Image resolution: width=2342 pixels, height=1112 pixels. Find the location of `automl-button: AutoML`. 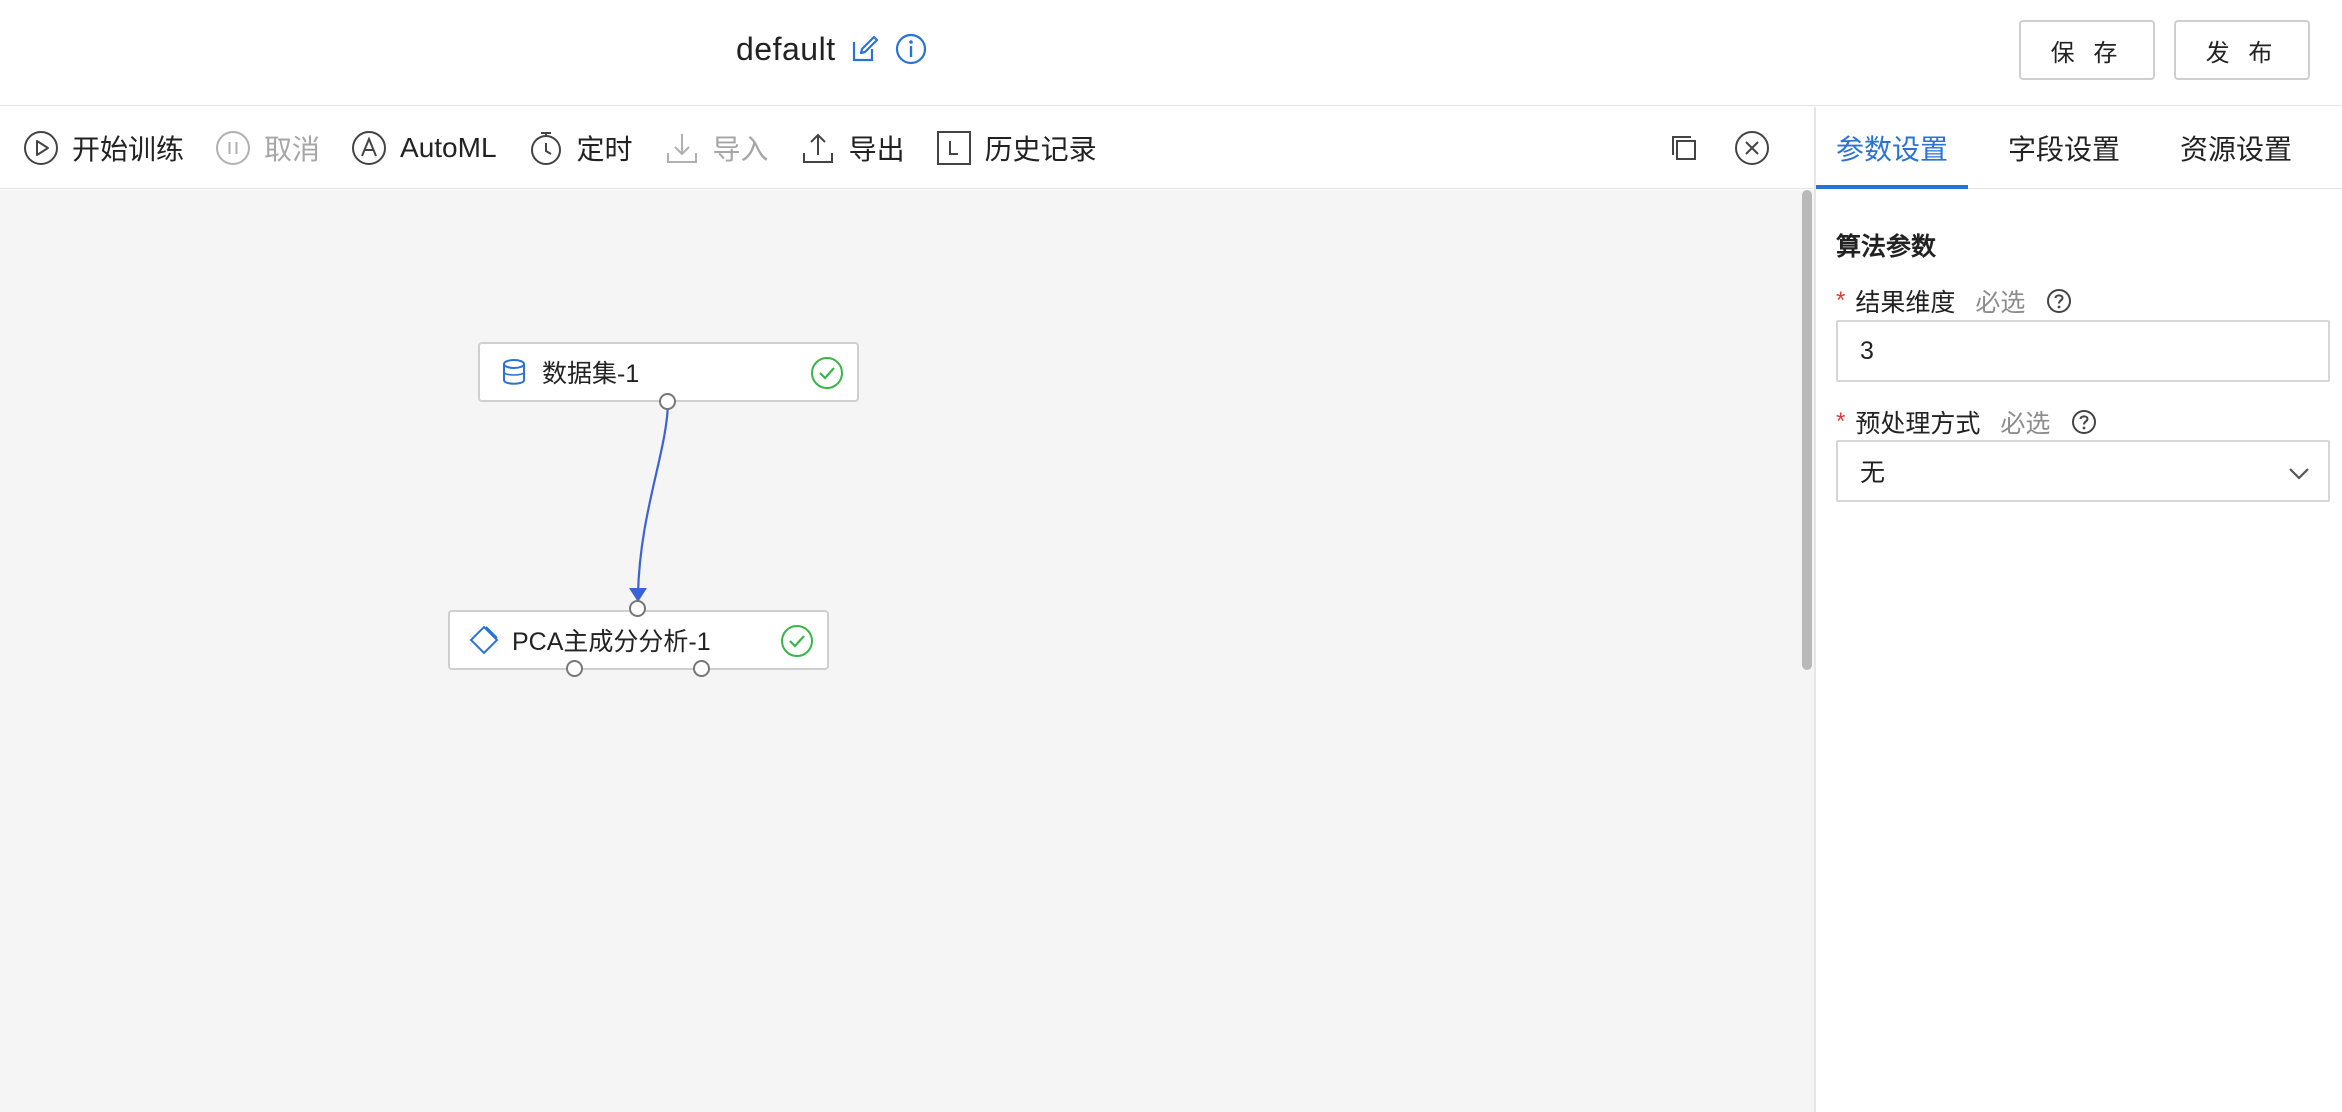

automl-button: AutoML is located at coordinates (423, 148).